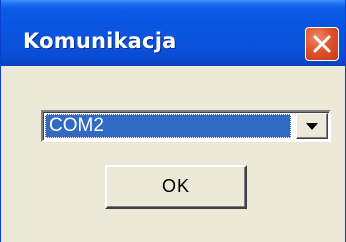 The height and width of the screenshot is (242, 346). Describe the element at coordinates (168, 126) in the screenshot. I see `port-select-value-field: COM2` at that location.